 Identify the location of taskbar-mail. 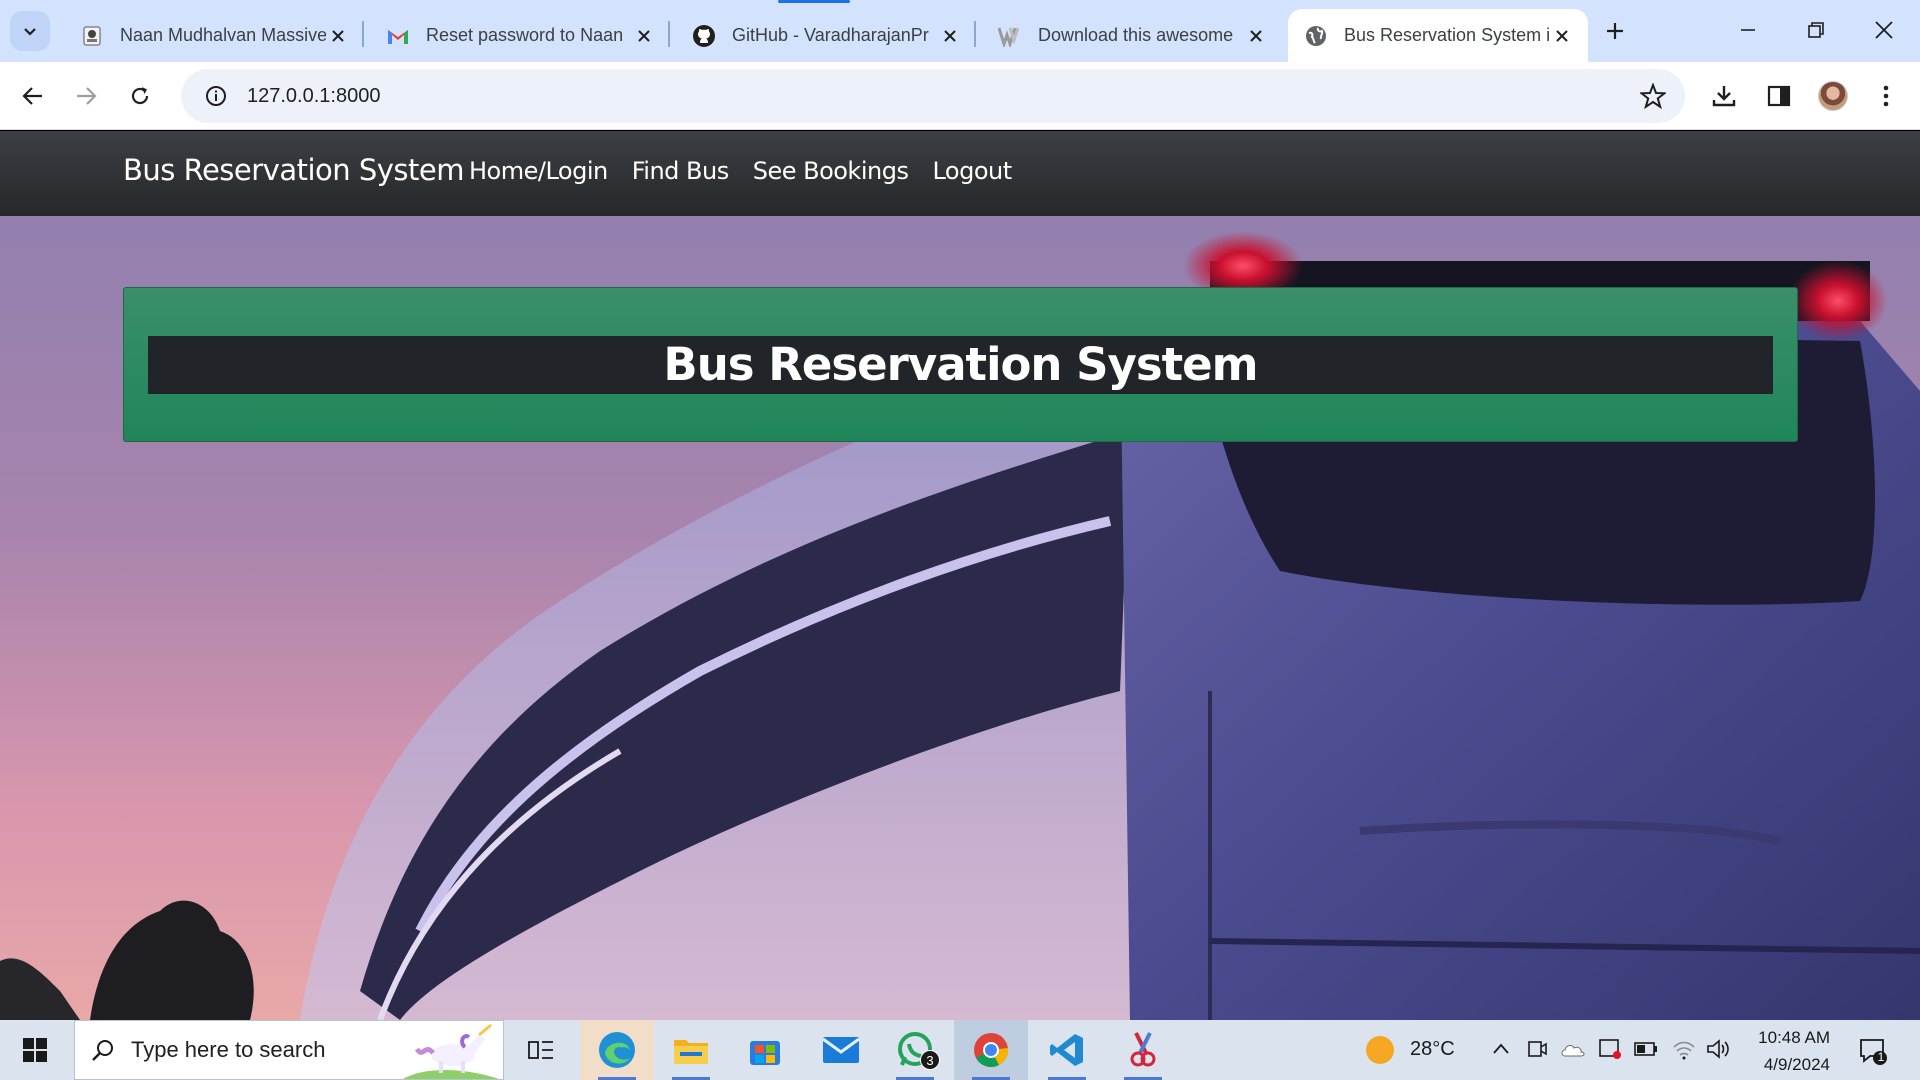
(841, 1050).